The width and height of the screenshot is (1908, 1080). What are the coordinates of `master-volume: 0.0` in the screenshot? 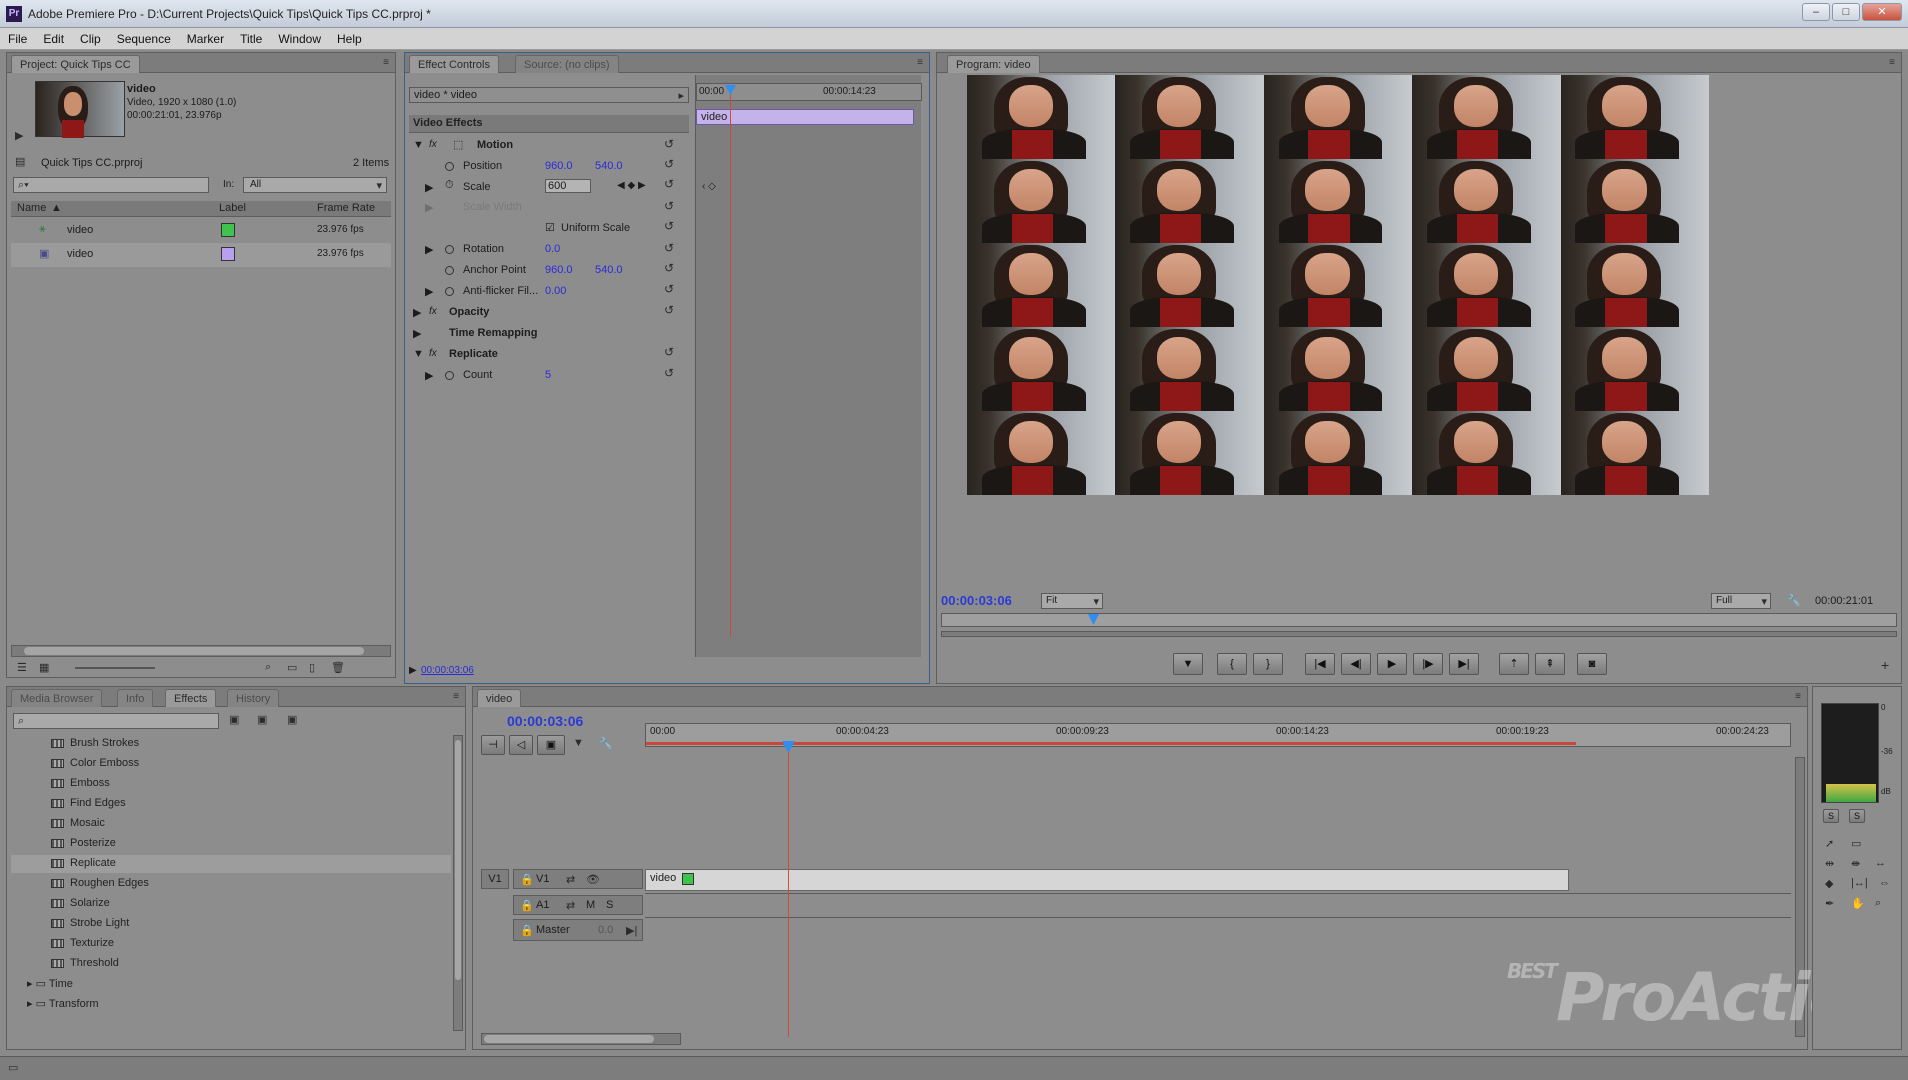 It's located at (605, 930).